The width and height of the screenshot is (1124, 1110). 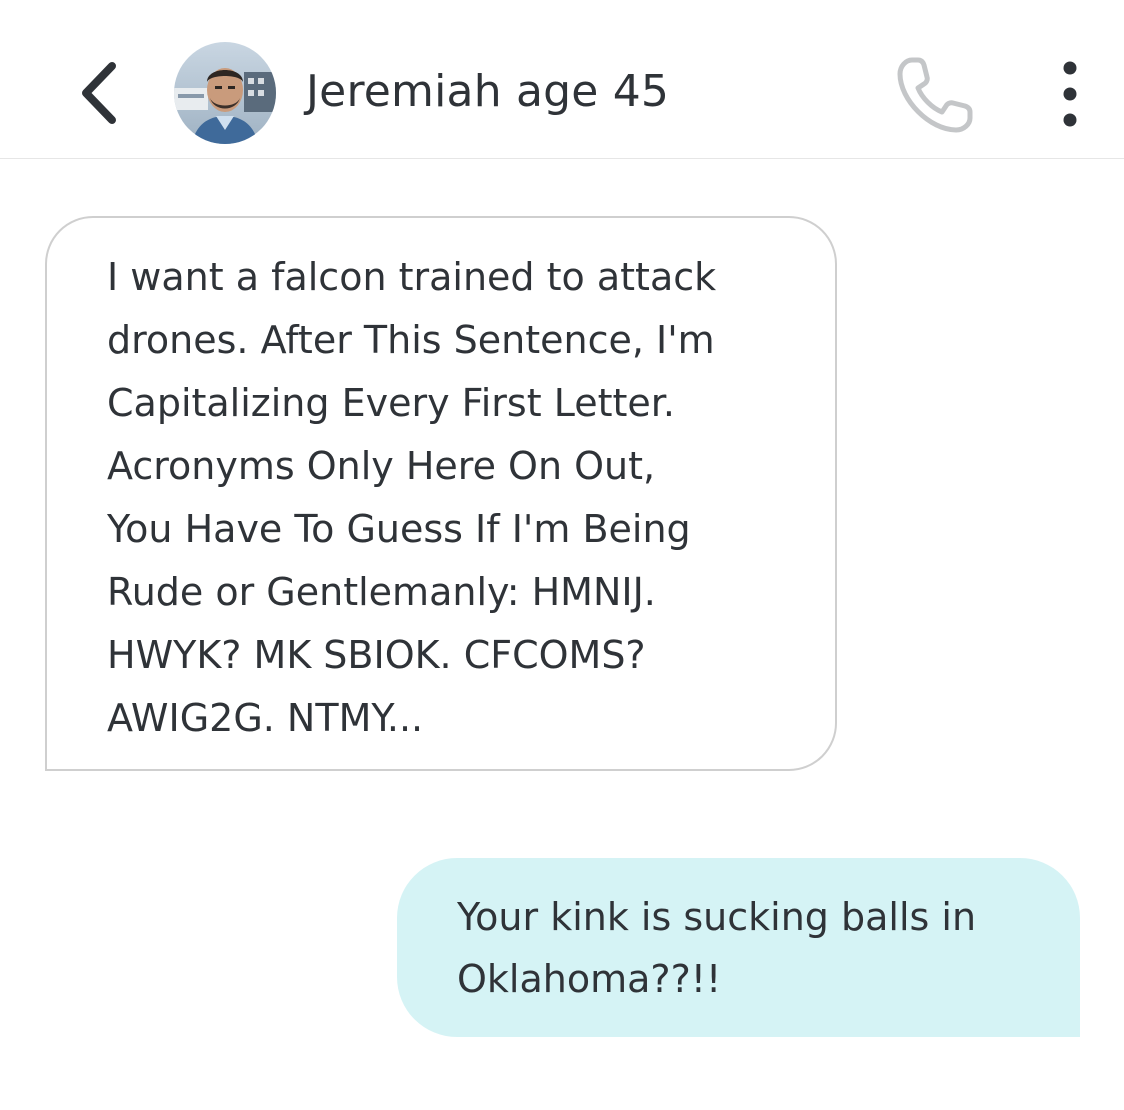 I want to click on avatar-photo, so click(x=225, y=93).